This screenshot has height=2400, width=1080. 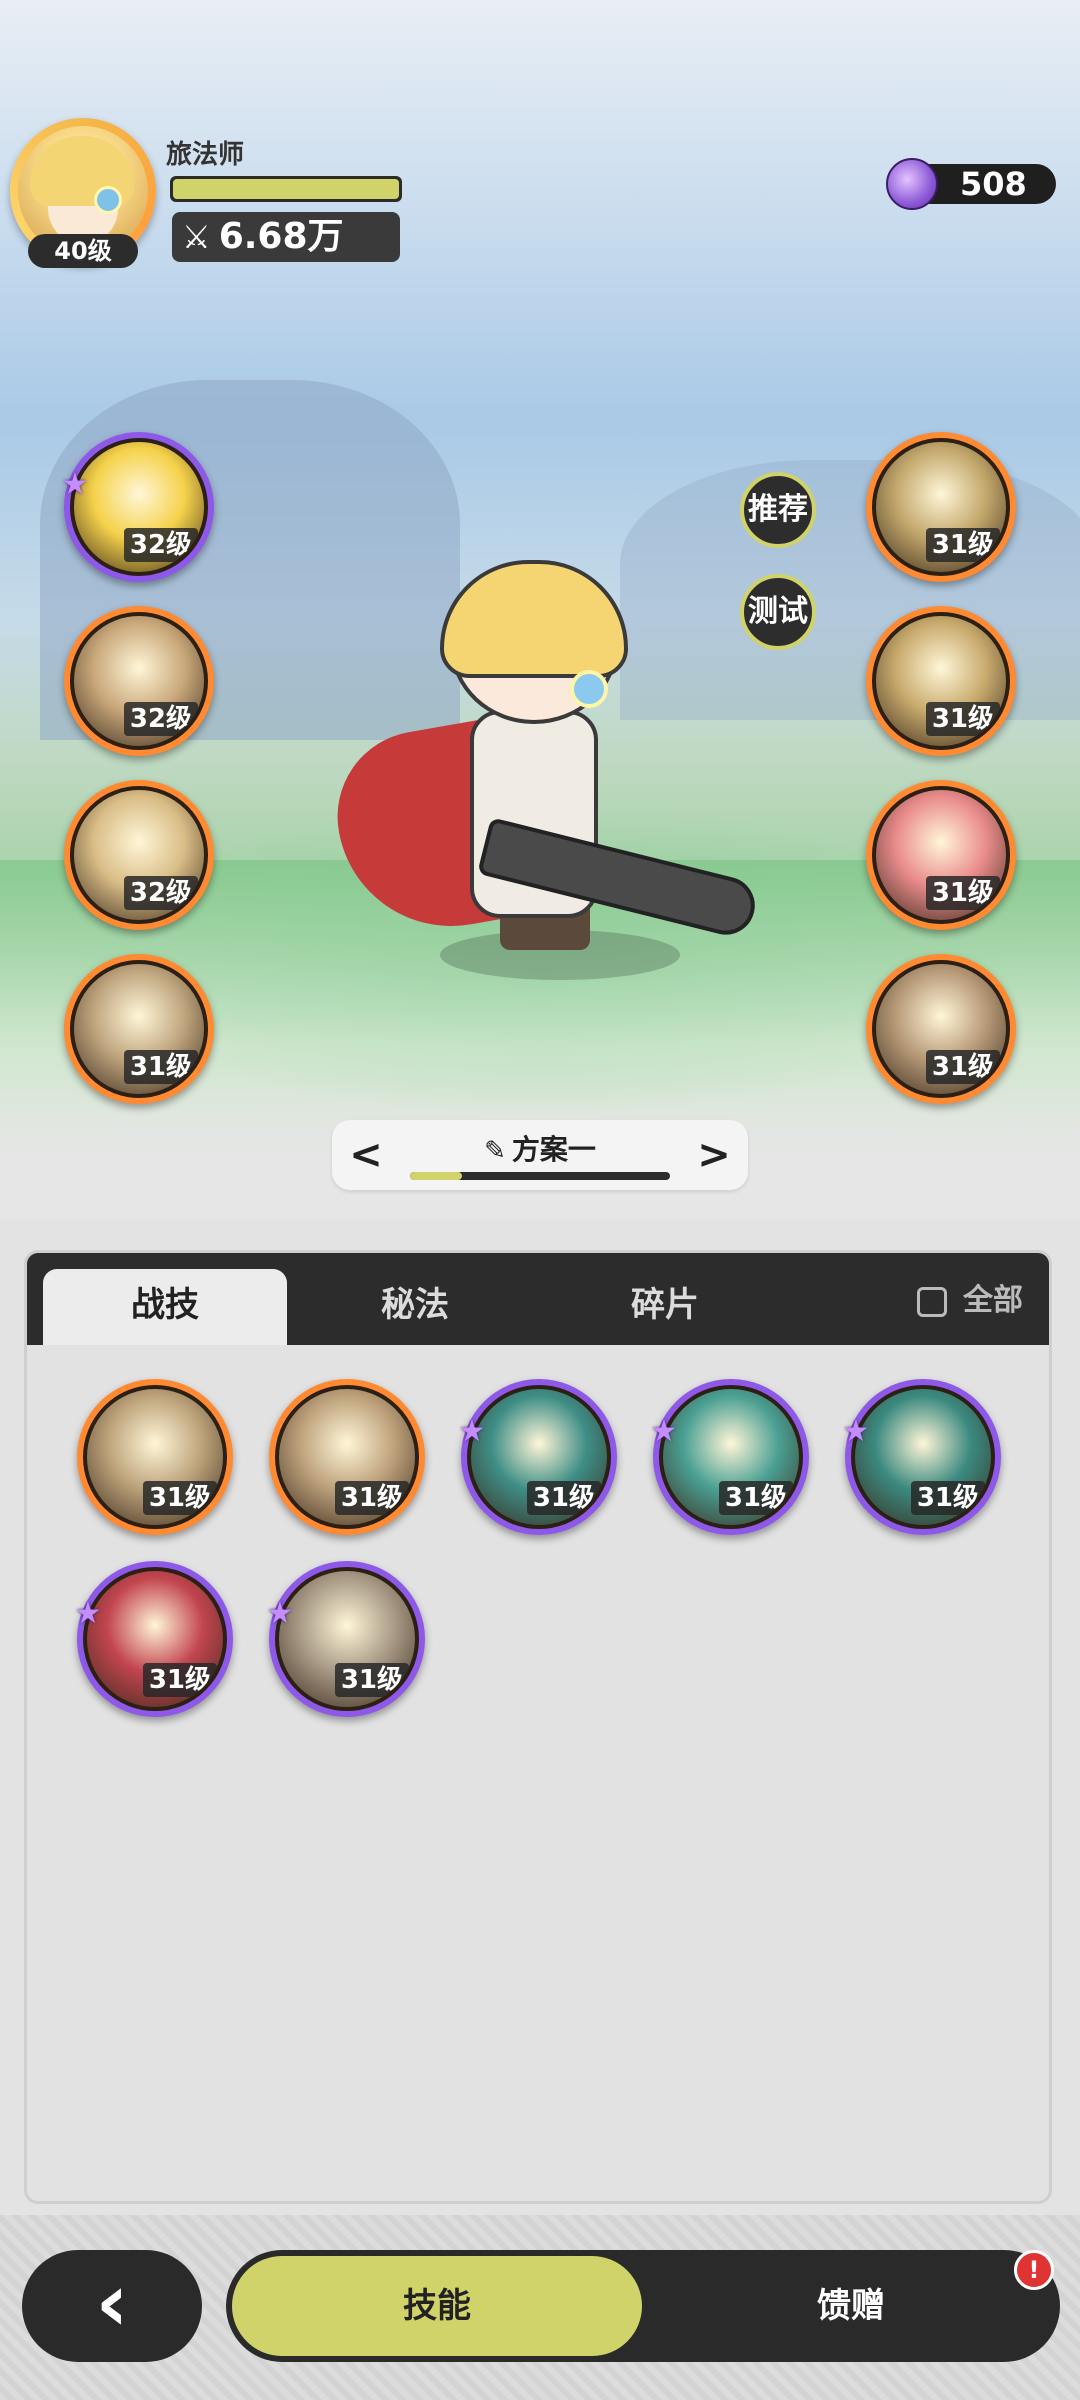 I want to click on left-skill-3: 32级, so click(x=139, y=855).